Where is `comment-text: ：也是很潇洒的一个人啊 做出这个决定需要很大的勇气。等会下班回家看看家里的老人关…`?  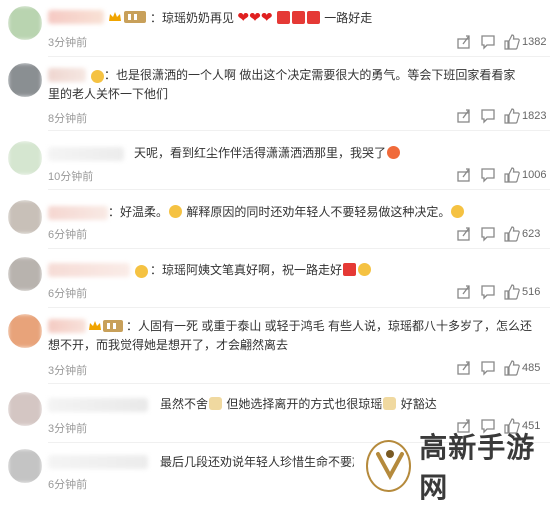 comment-text: ：也是很潇洒的一个人啊 做出这个决定需要很大的勇气。等会下班回家看看家里的老人关… is located at coordinates (282, 84).